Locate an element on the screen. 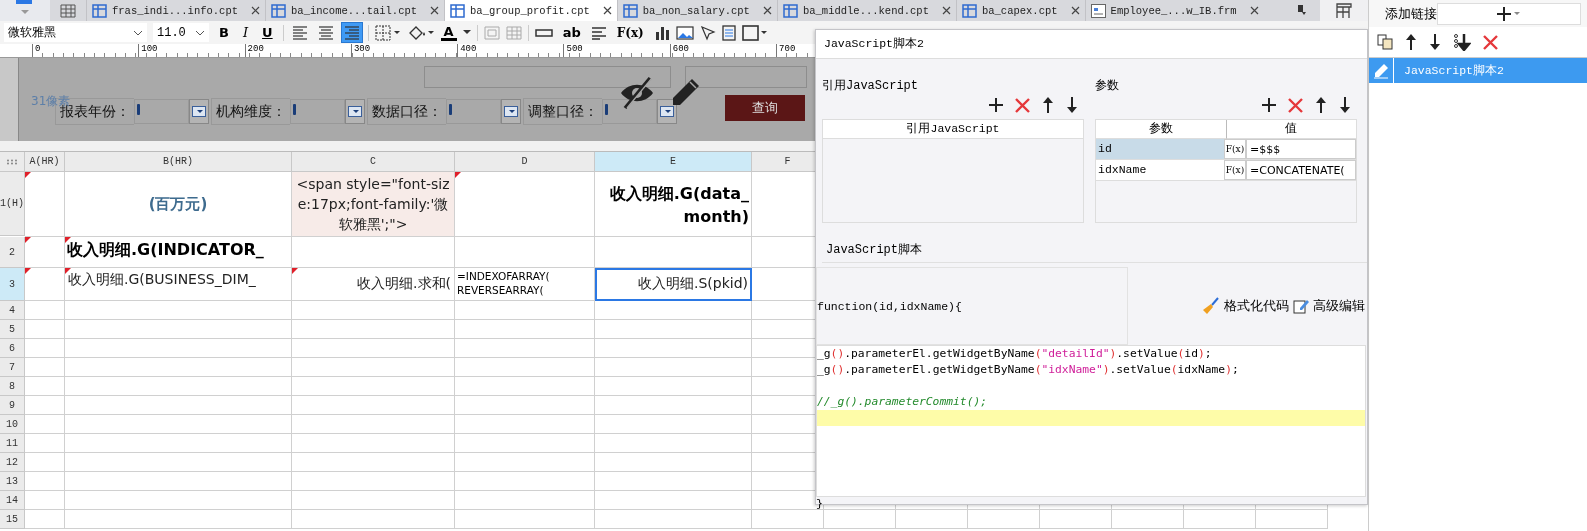  row-header: 4 is located at coordinates (12, 310).